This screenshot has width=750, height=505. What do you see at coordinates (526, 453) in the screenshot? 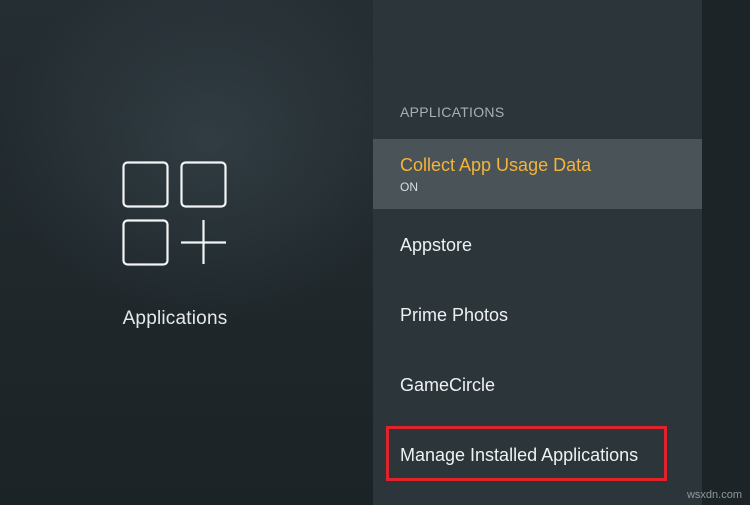
I see `highlight-box` at bounding box center [526, 453].